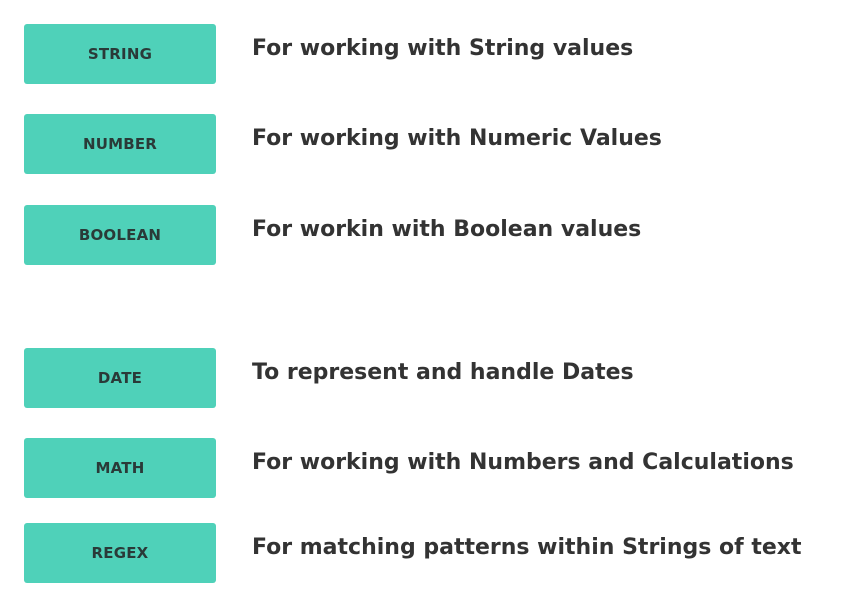 This screenshot has height=606, width=841. Describe the element at coordinates (443, 48) in the screenshot. I see `type-description-string: For working with String values` at that location.